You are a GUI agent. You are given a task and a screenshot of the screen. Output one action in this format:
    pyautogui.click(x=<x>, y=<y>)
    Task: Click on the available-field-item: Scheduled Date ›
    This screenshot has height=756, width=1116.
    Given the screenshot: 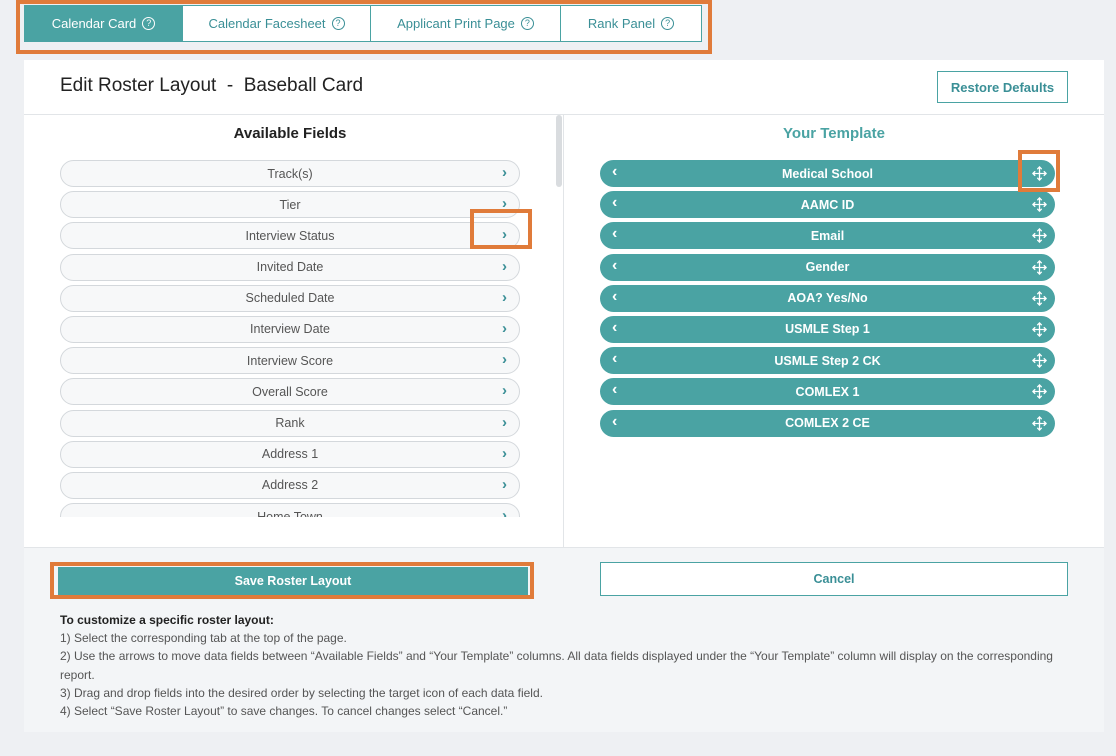 What is the action you would take?
    pyautogui.click(x=290, y=298)
    